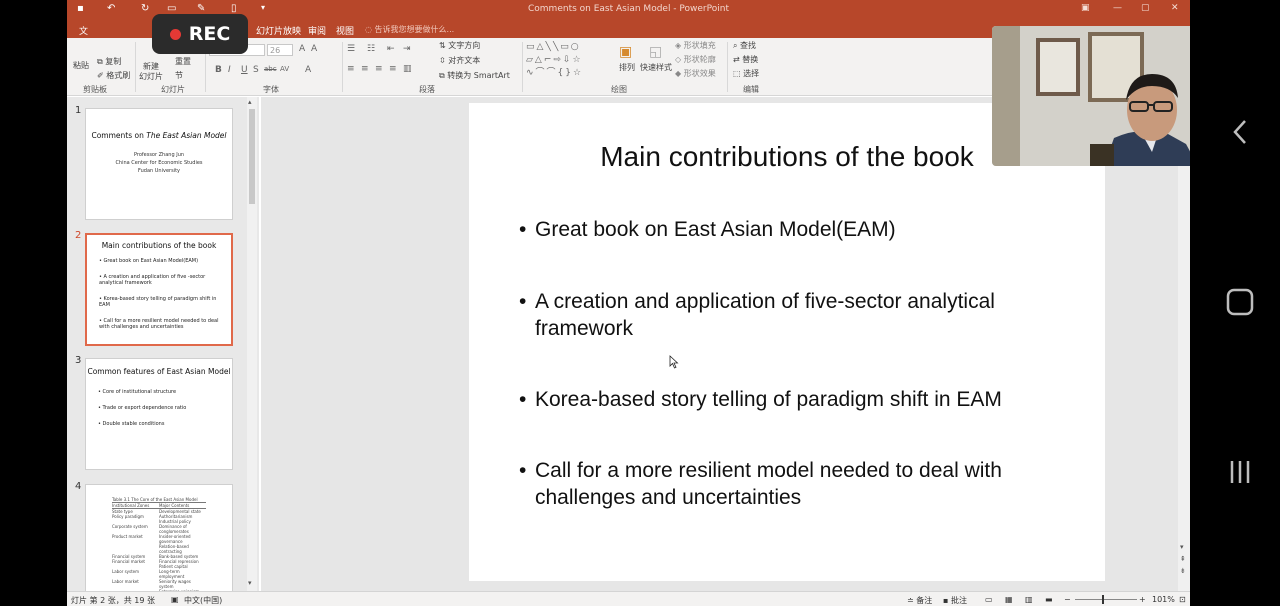 The width and height of the screenshot is (1280, 606). I want to click on table-cell: Long-term employment, so click(172, 574).